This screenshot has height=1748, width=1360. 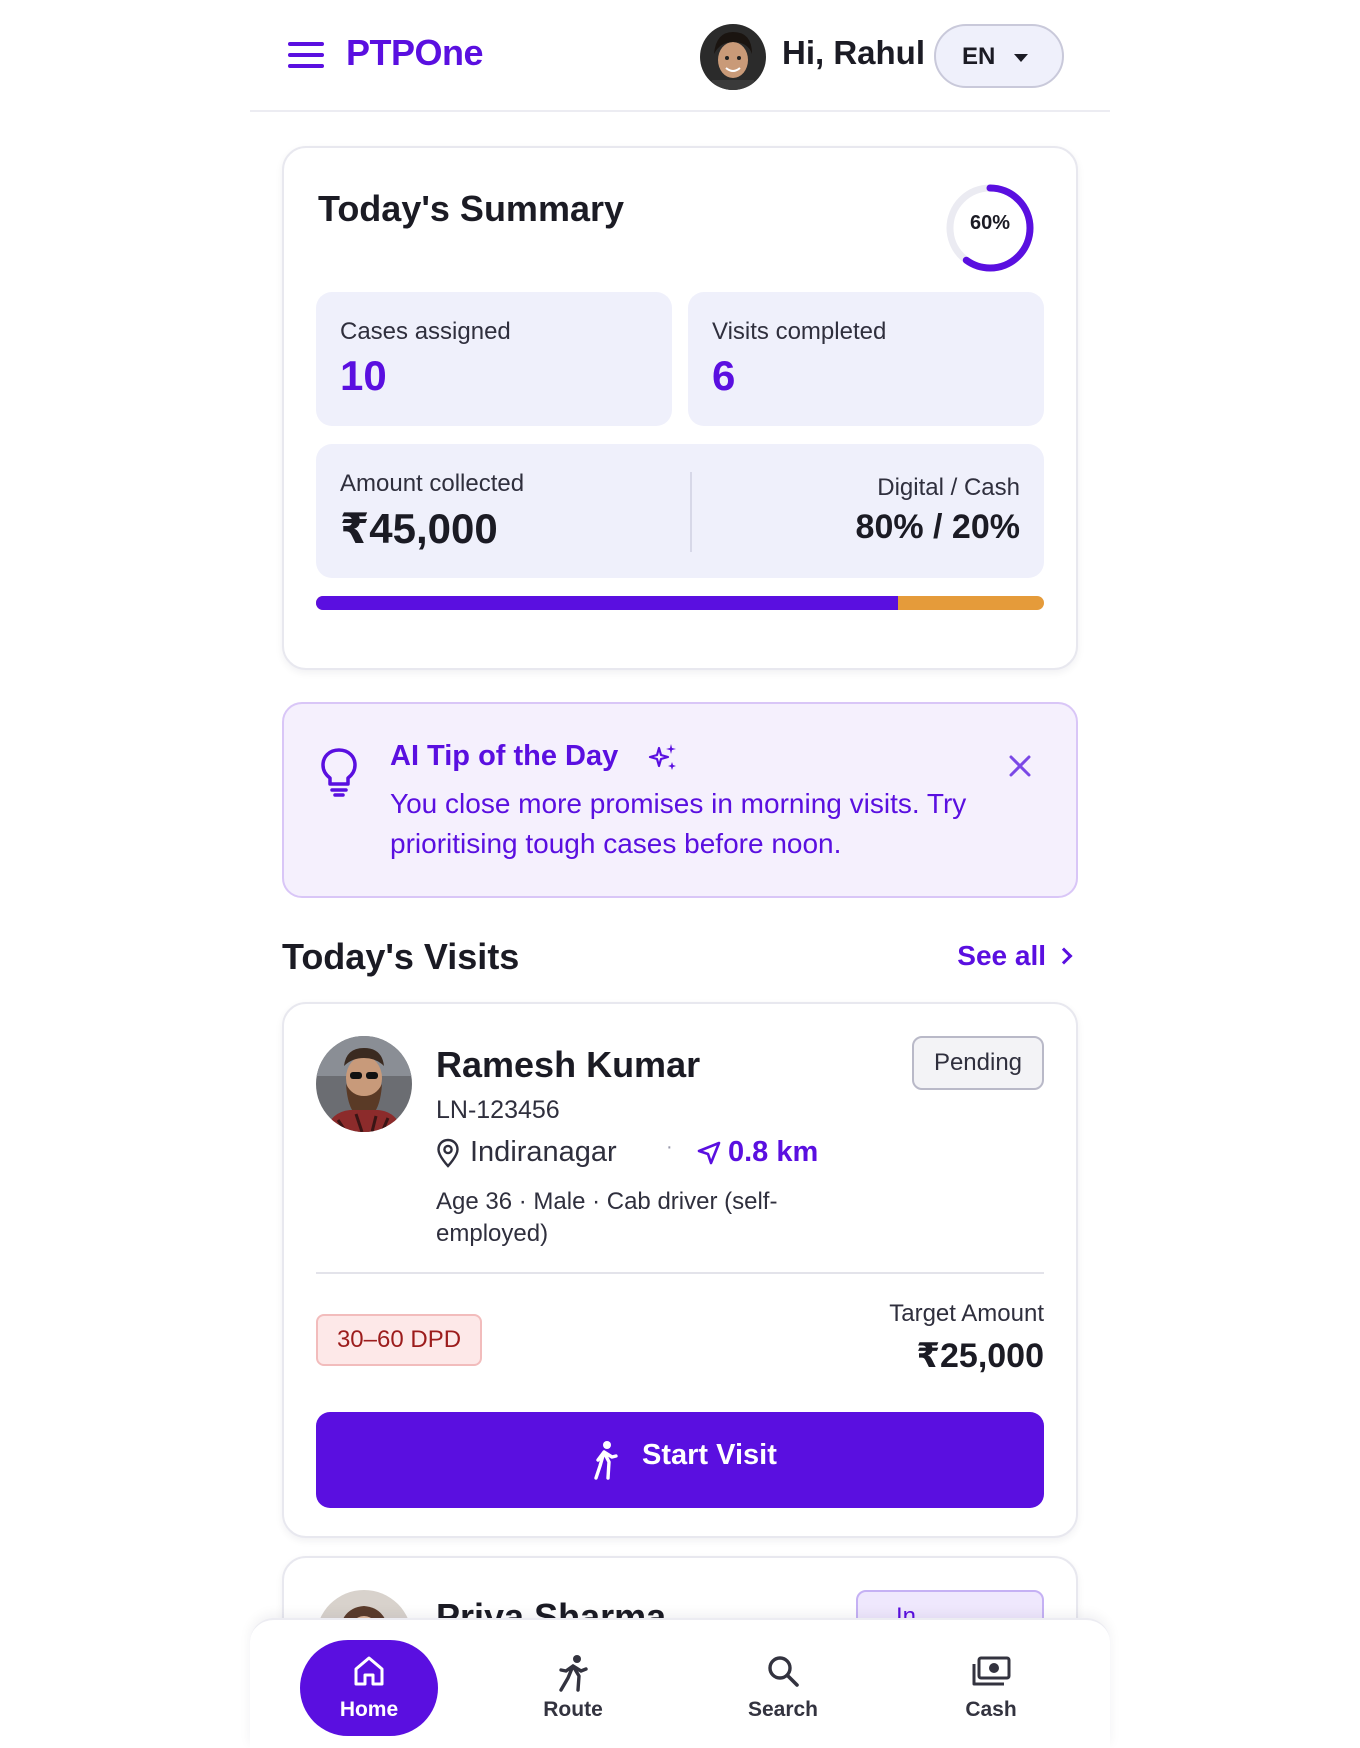 What do you see at coordinates (1021, 58) in the screenshot?
I see `caret-down-icon` at bounding box center [1021, 58].